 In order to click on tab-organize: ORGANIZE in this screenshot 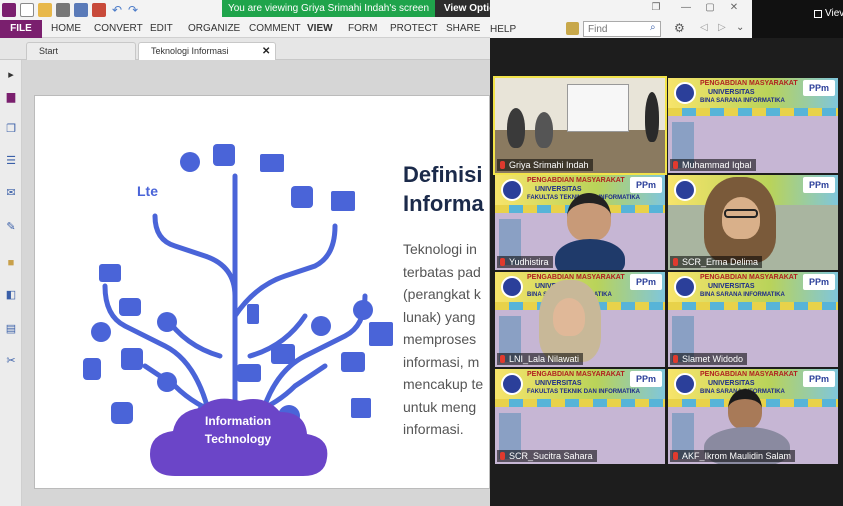, I will do `click(214, 29)`.